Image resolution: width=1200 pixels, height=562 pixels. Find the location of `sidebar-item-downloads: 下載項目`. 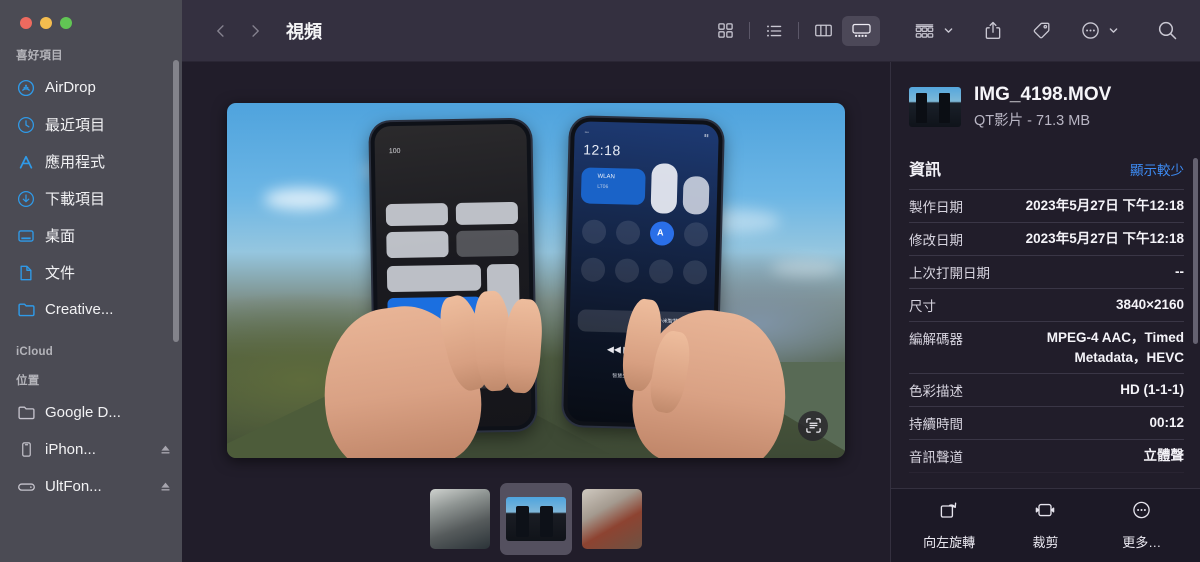

sidebar-item-downloads: 下載項目 is located at coordinates (91, 198).